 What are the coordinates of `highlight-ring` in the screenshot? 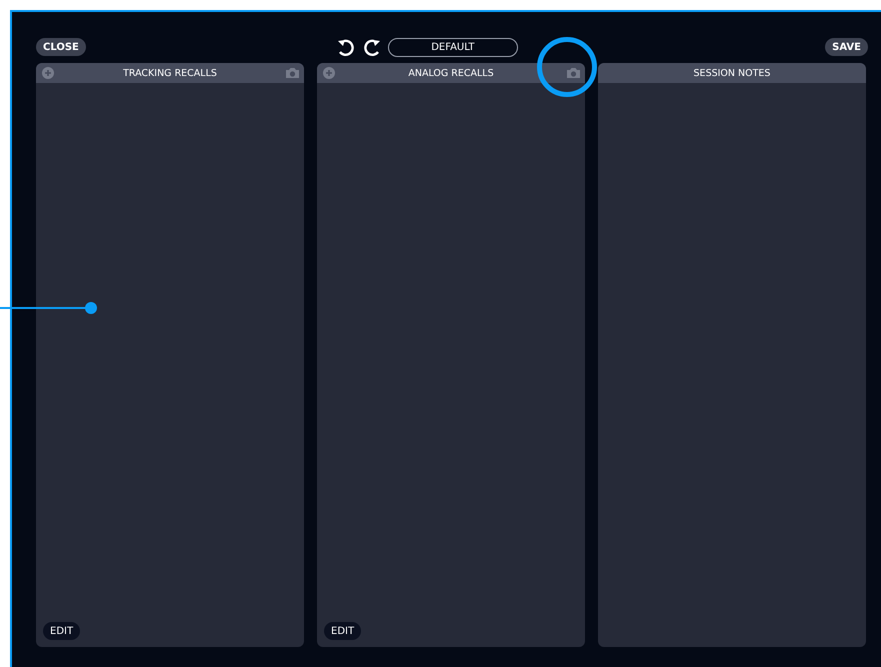 It's located at (567, 67).